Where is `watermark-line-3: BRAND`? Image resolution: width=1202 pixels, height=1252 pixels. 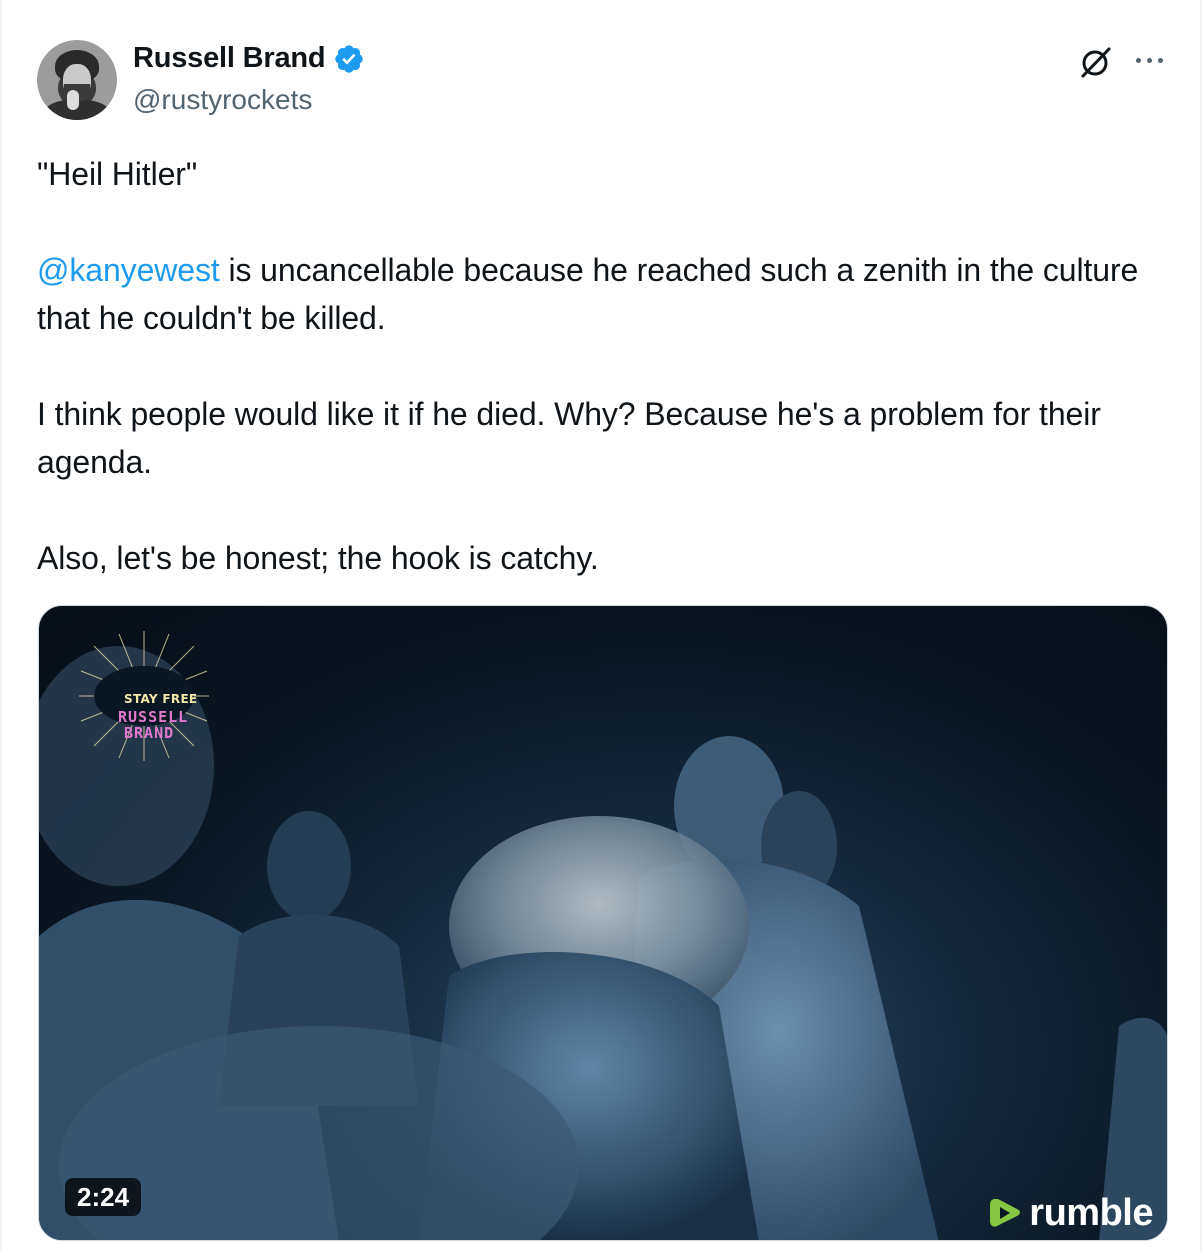 watermark-line-3: BRAND is located at coordinates (149, 733).